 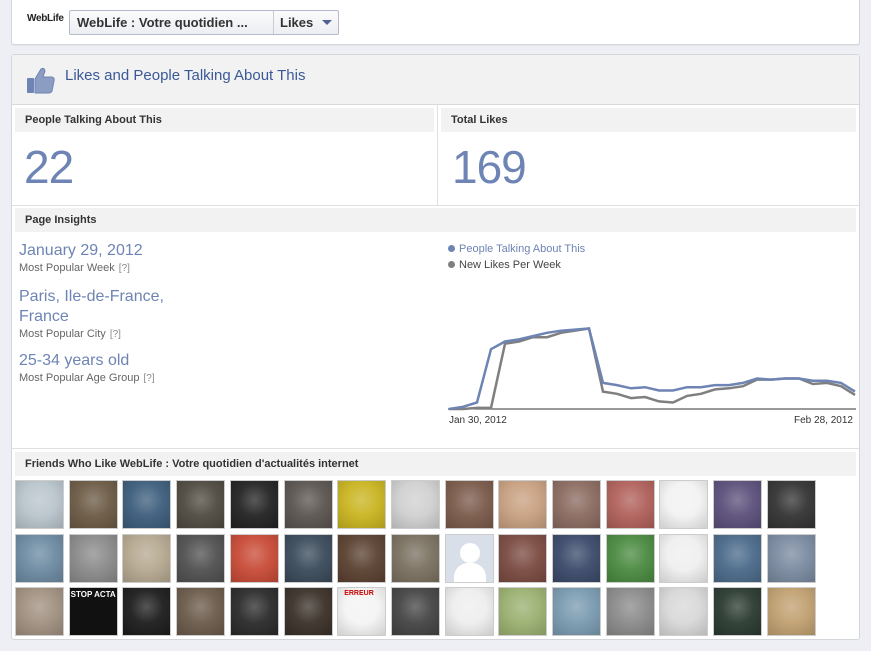 What do you see at coordinates (478, 420) in the screenshot?
I see `x-tick-start: Jan 30, 2012` at bounding box center [478, 420].